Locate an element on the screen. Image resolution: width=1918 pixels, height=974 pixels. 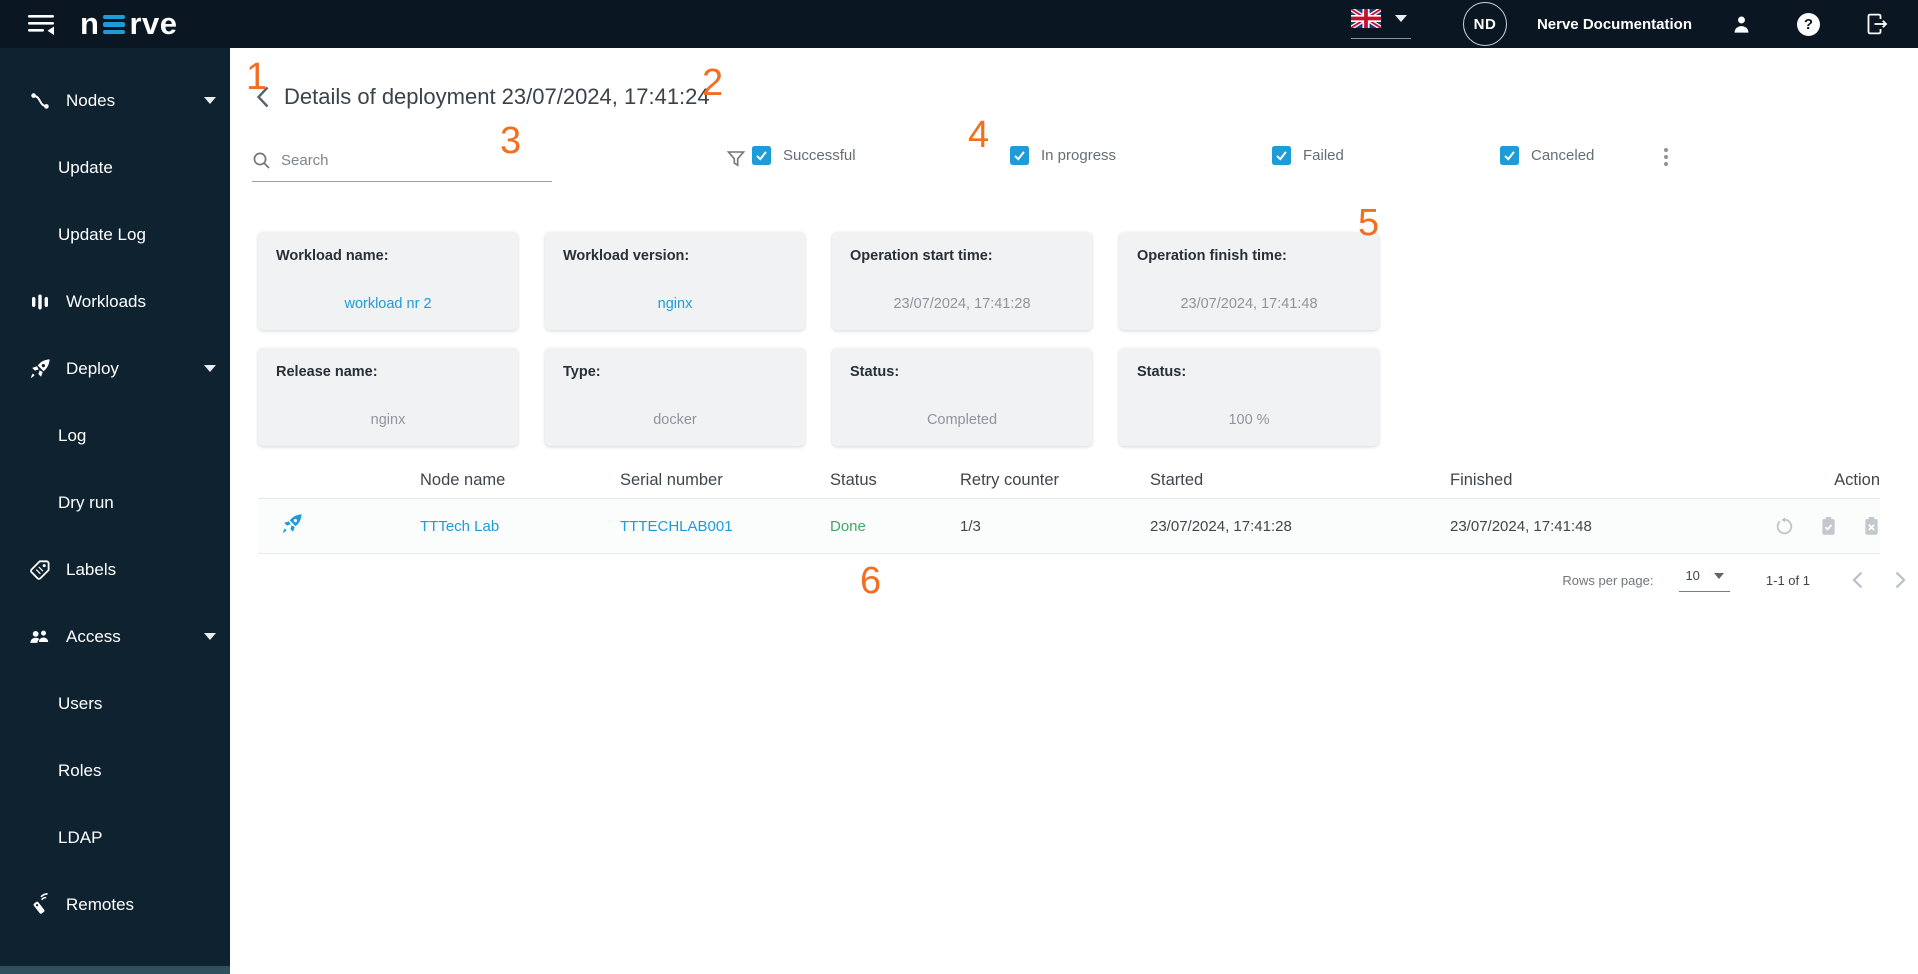
sidebar-item-workloads: Workloads is located at coordinates (115, 301).